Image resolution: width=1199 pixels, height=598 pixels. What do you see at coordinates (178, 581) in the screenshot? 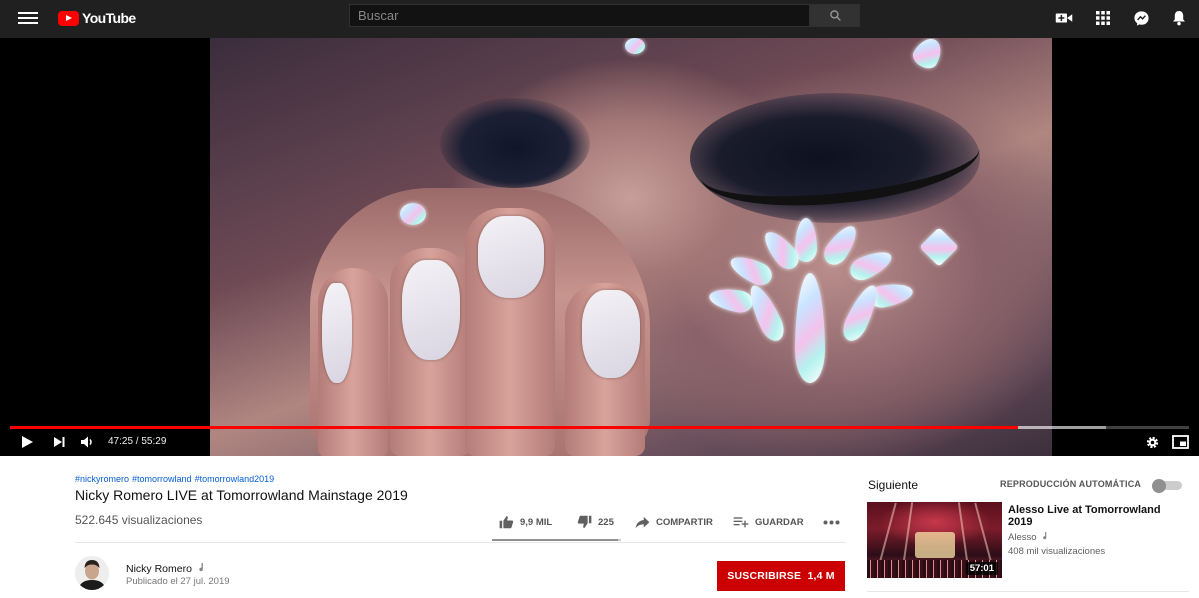
I see `publish-date: Publicado el 27 jul. 2019` at bounding box center [178, 581].